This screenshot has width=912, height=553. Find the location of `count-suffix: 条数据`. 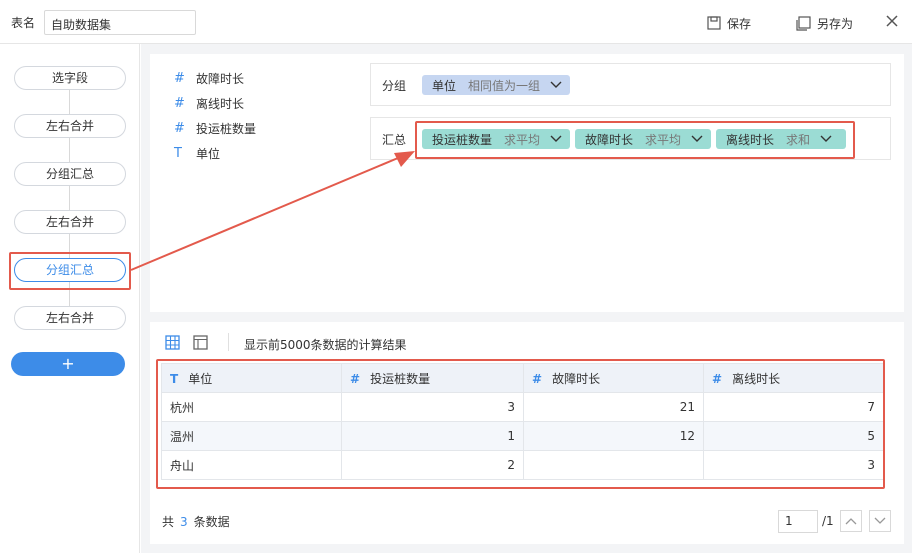

count-suffix: 条数据 is located at coordinates (211, 522).